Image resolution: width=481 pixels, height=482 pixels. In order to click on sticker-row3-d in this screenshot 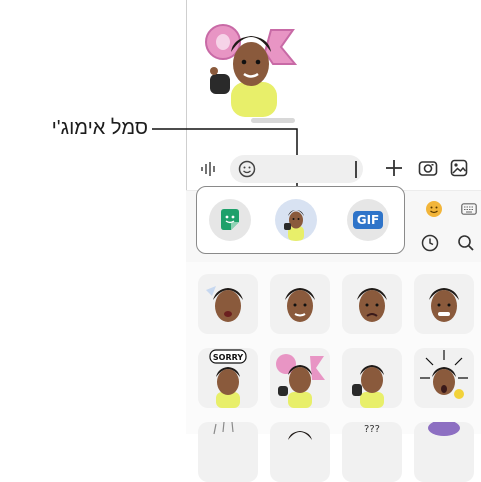, I will do `click(444, 452)`.